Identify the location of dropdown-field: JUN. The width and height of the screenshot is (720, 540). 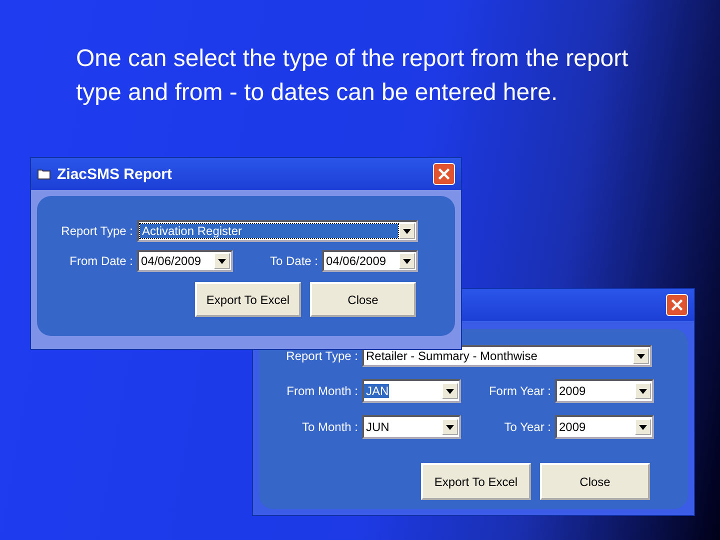
(411, 427).